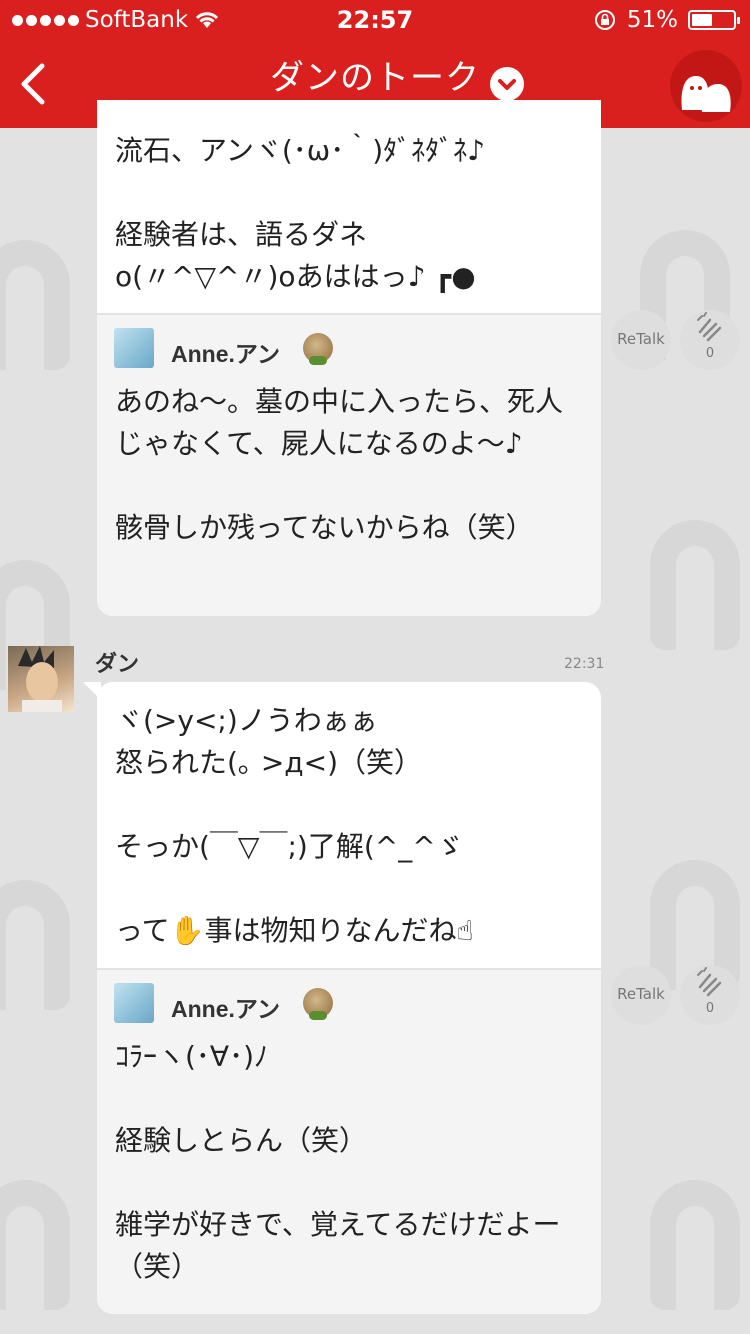  I want to click on status-right: 51%, so click(666, 20).